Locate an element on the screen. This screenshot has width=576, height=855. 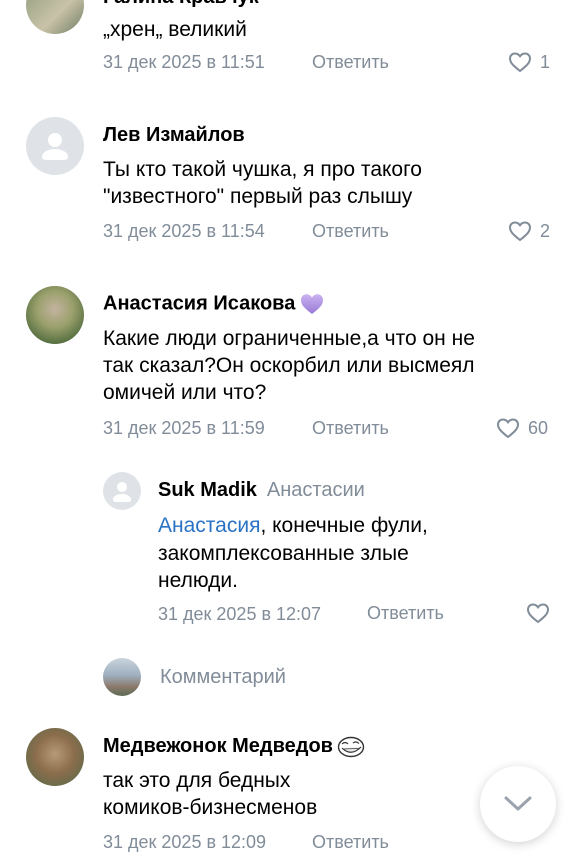
comment-text-fragment: , конечные фули, is located at coordinates (344, 525).